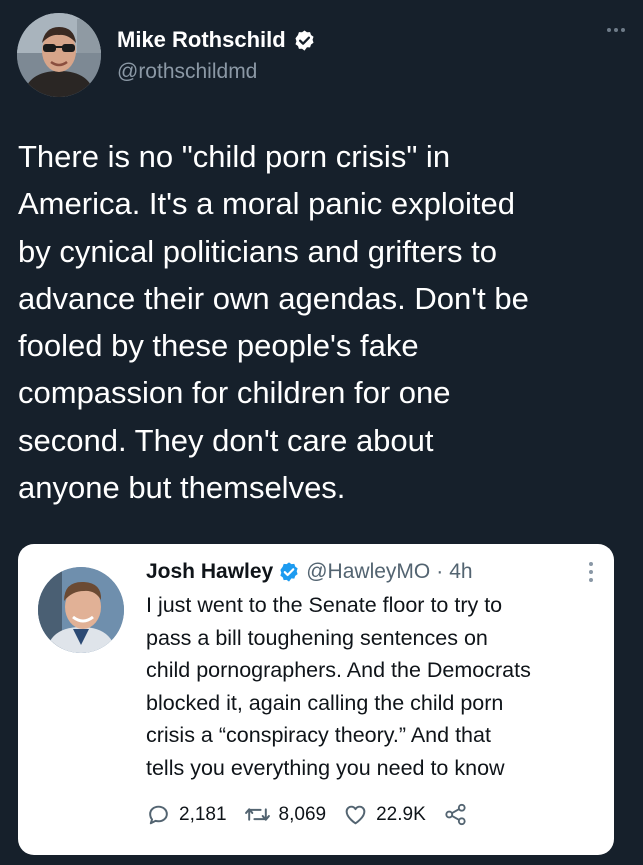 This screenshot has height=865, width=643. Describe the element at coordinates (368, 572) in the screenshot. I see `quoted-author-handle: @HawleyMO` at that location.